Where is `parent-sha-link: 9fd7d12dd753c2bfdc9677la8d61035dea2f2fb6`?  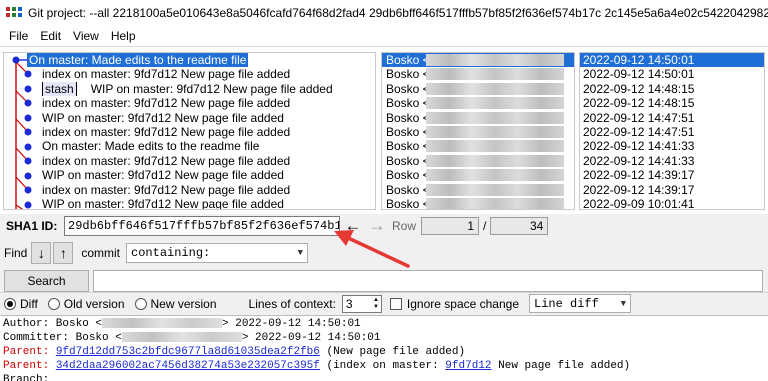 parent-sha-link: 9fd7d12dd753c2bfdc9677la8d61035dea2f2fb6 is located at coordinates (188, 352).